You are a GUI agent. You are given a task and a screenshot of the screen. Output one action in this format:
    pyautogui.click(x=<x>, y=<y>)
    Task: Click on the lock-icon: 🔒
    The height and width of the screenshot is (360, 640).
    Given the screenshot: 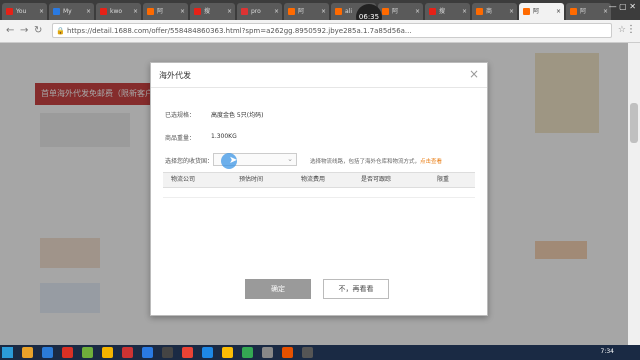 What is the action you would take?
    pyautogui.click(x=60, y=31)
    